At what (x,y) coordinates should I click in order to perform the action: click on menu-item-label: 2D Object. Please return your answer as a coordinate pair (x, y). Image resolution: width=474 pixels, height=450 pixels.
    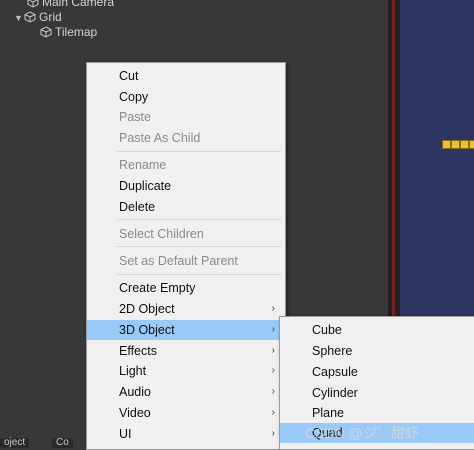
    Looking at the image, I should click on (147, 309).